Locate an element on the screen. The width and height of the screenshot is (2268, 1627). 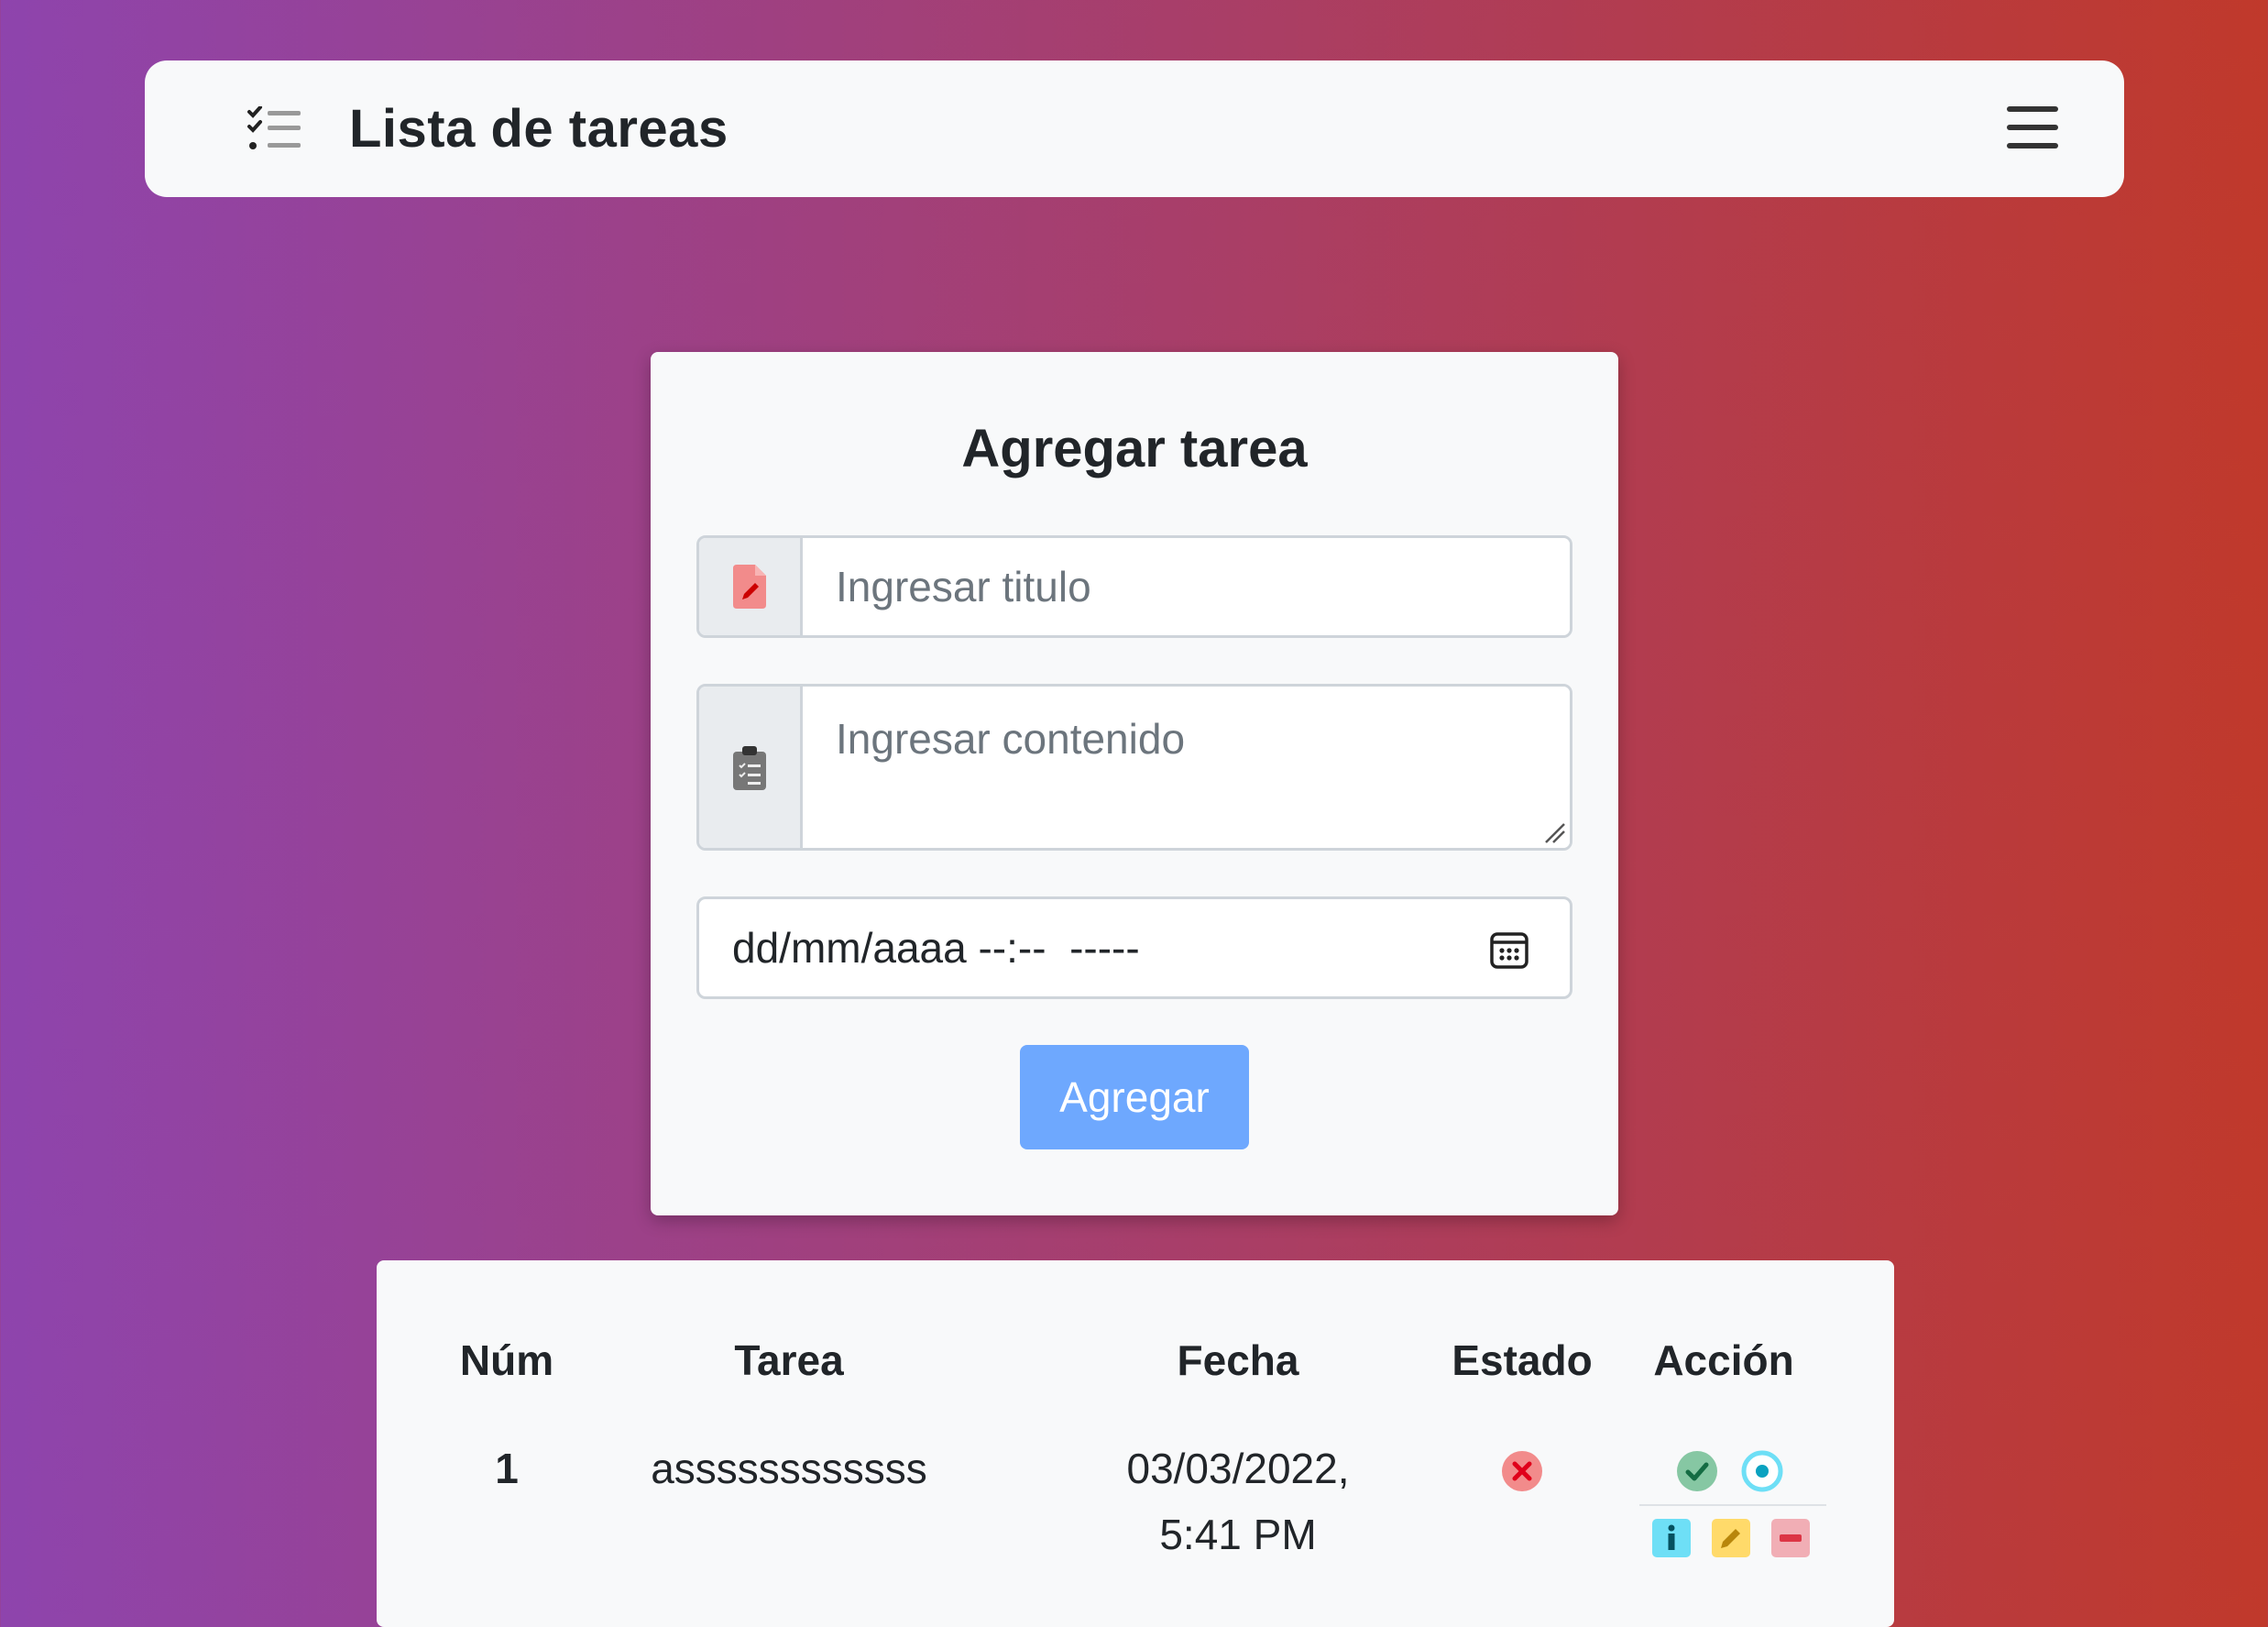
action-divider is located at coordinates (1732, 1505).